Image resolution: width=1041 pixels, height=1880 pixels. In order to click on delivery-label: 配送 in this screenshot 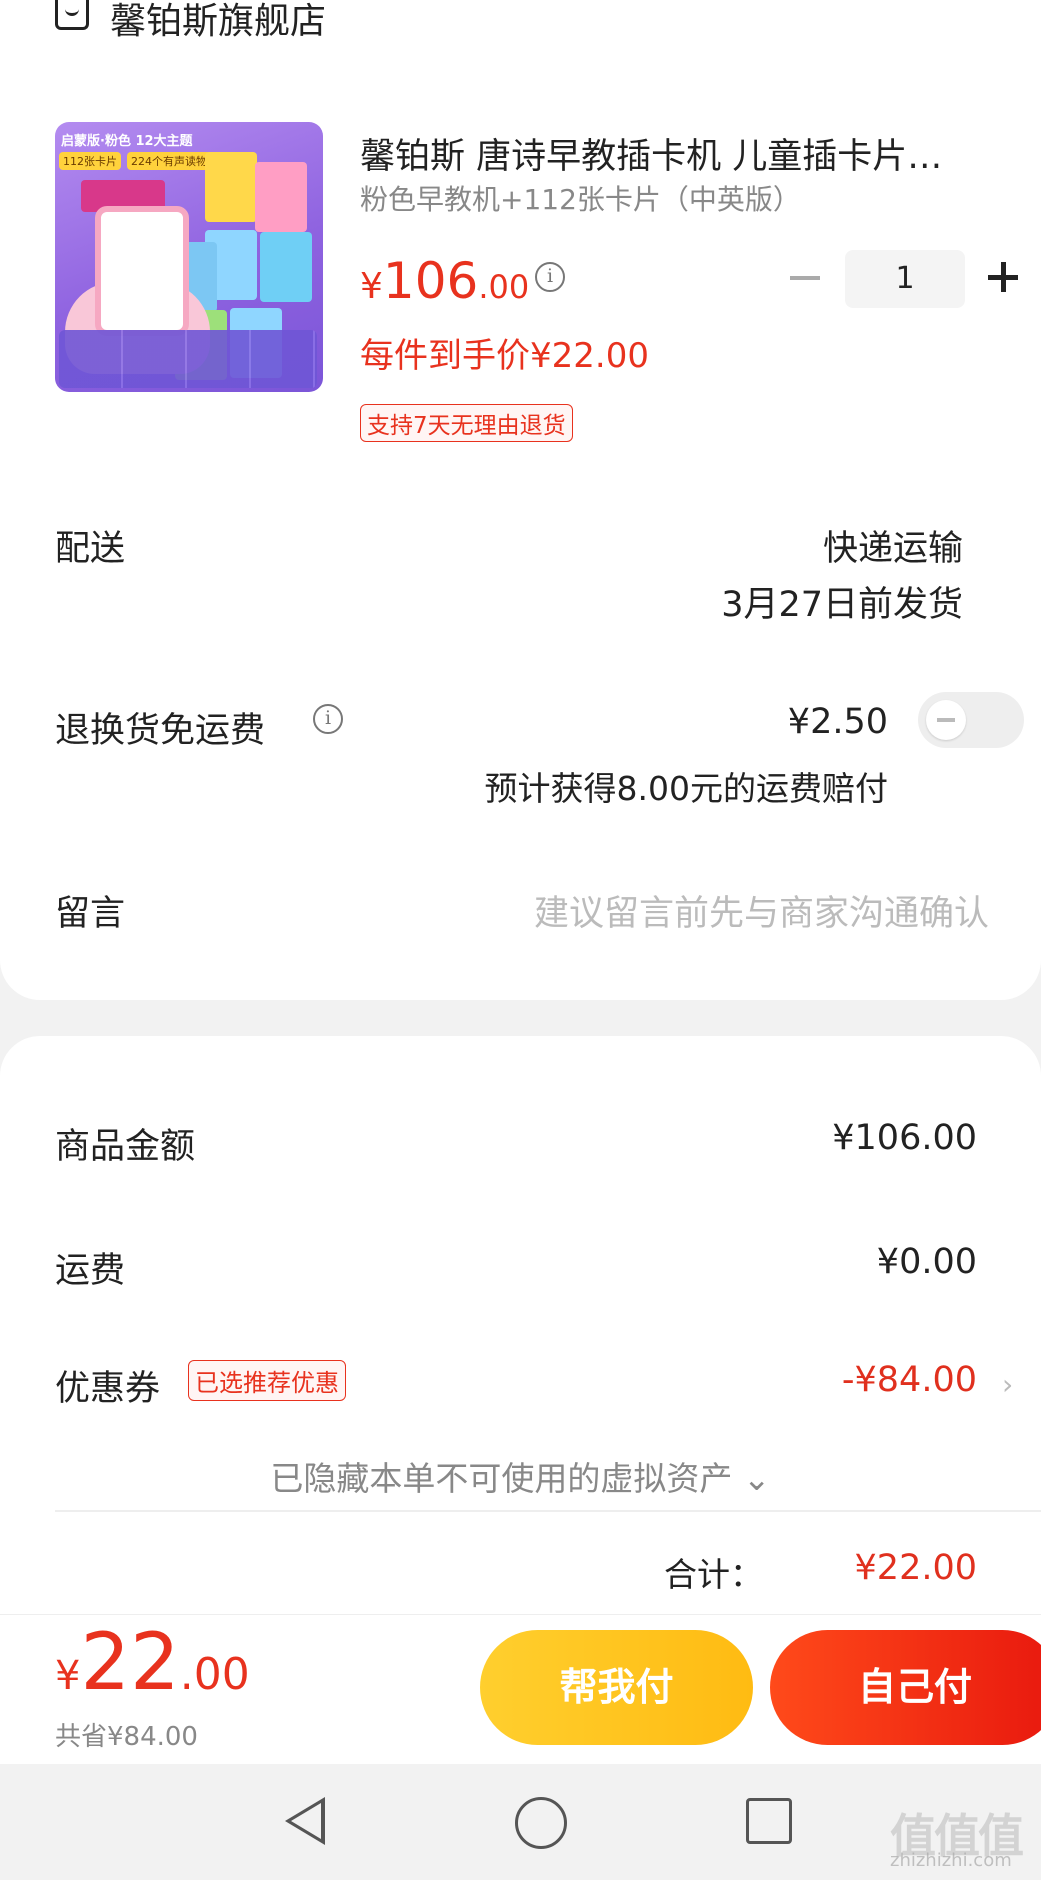, I will do `click(90, 549)`.